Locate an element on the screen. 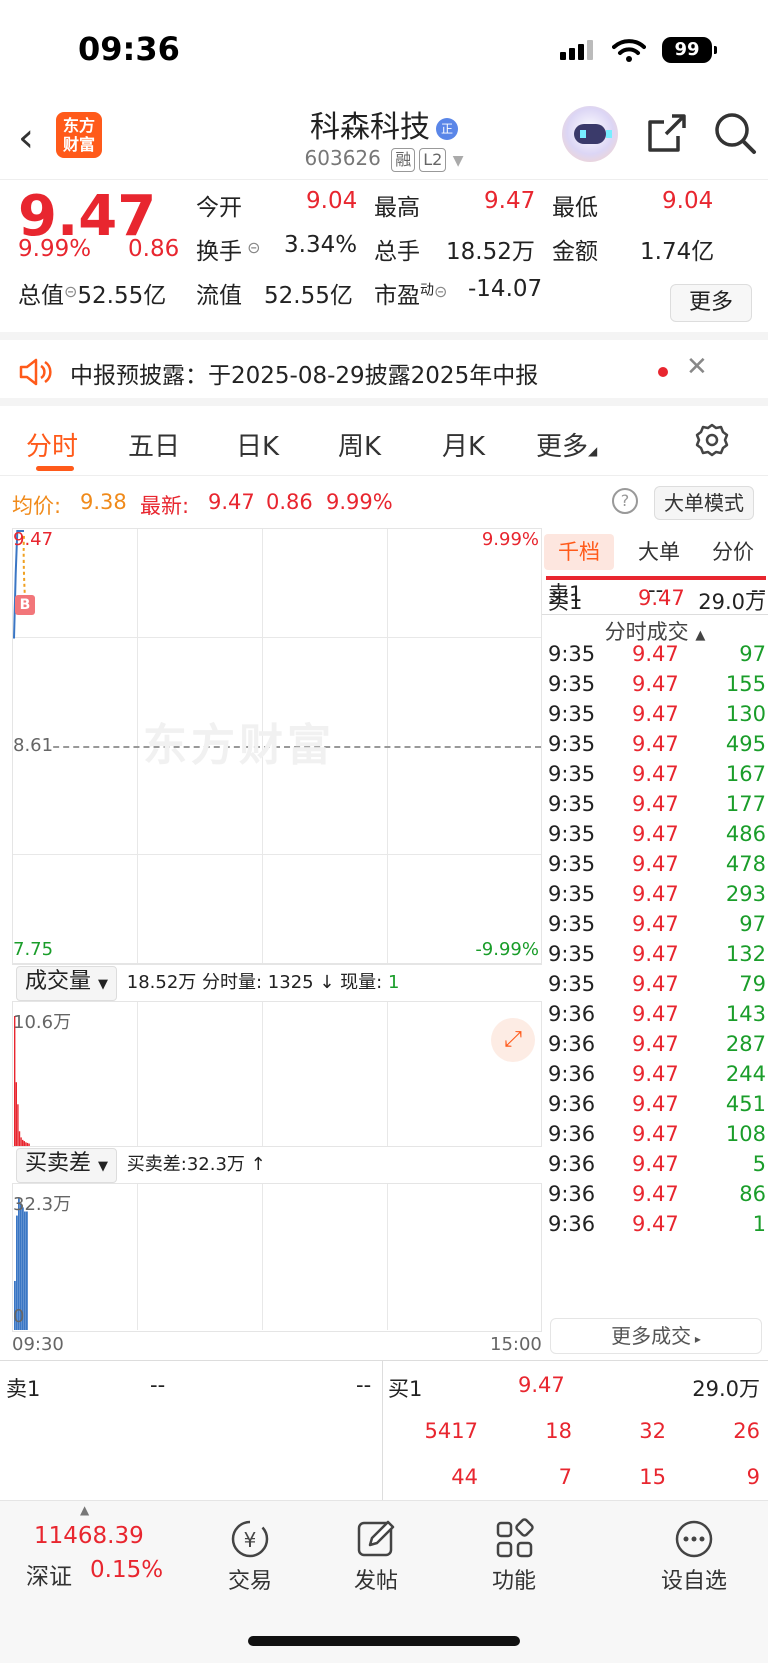 Image resolution: width=768 pixels, height=1663 pixels. low-value: 9.04 is located at coordinates (688, 201).